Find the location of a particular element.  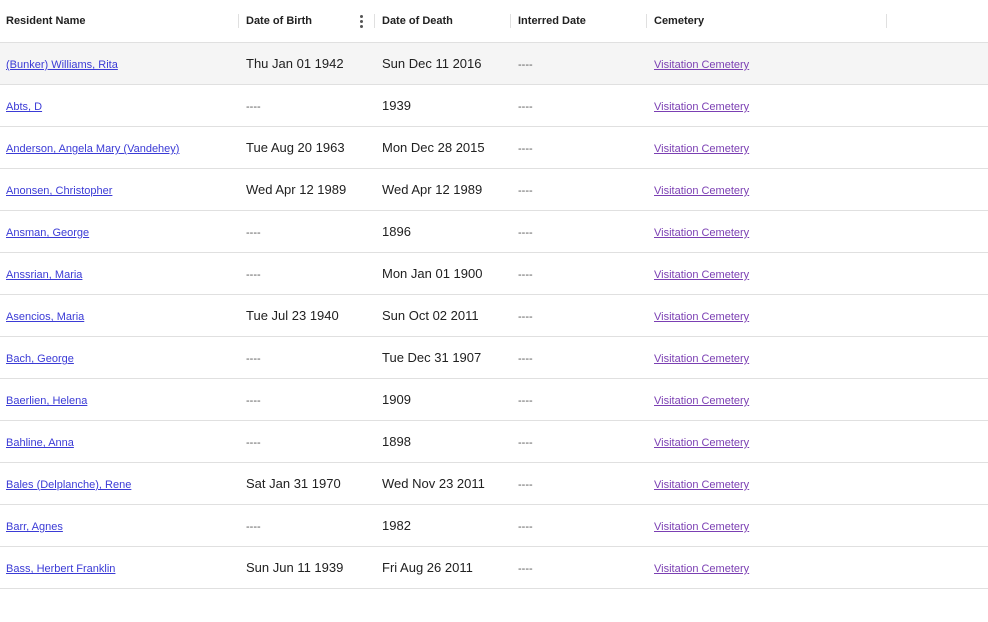

date-of-birth-cell: Tue Aug 20 1963 is located at coordinates (295, 147).